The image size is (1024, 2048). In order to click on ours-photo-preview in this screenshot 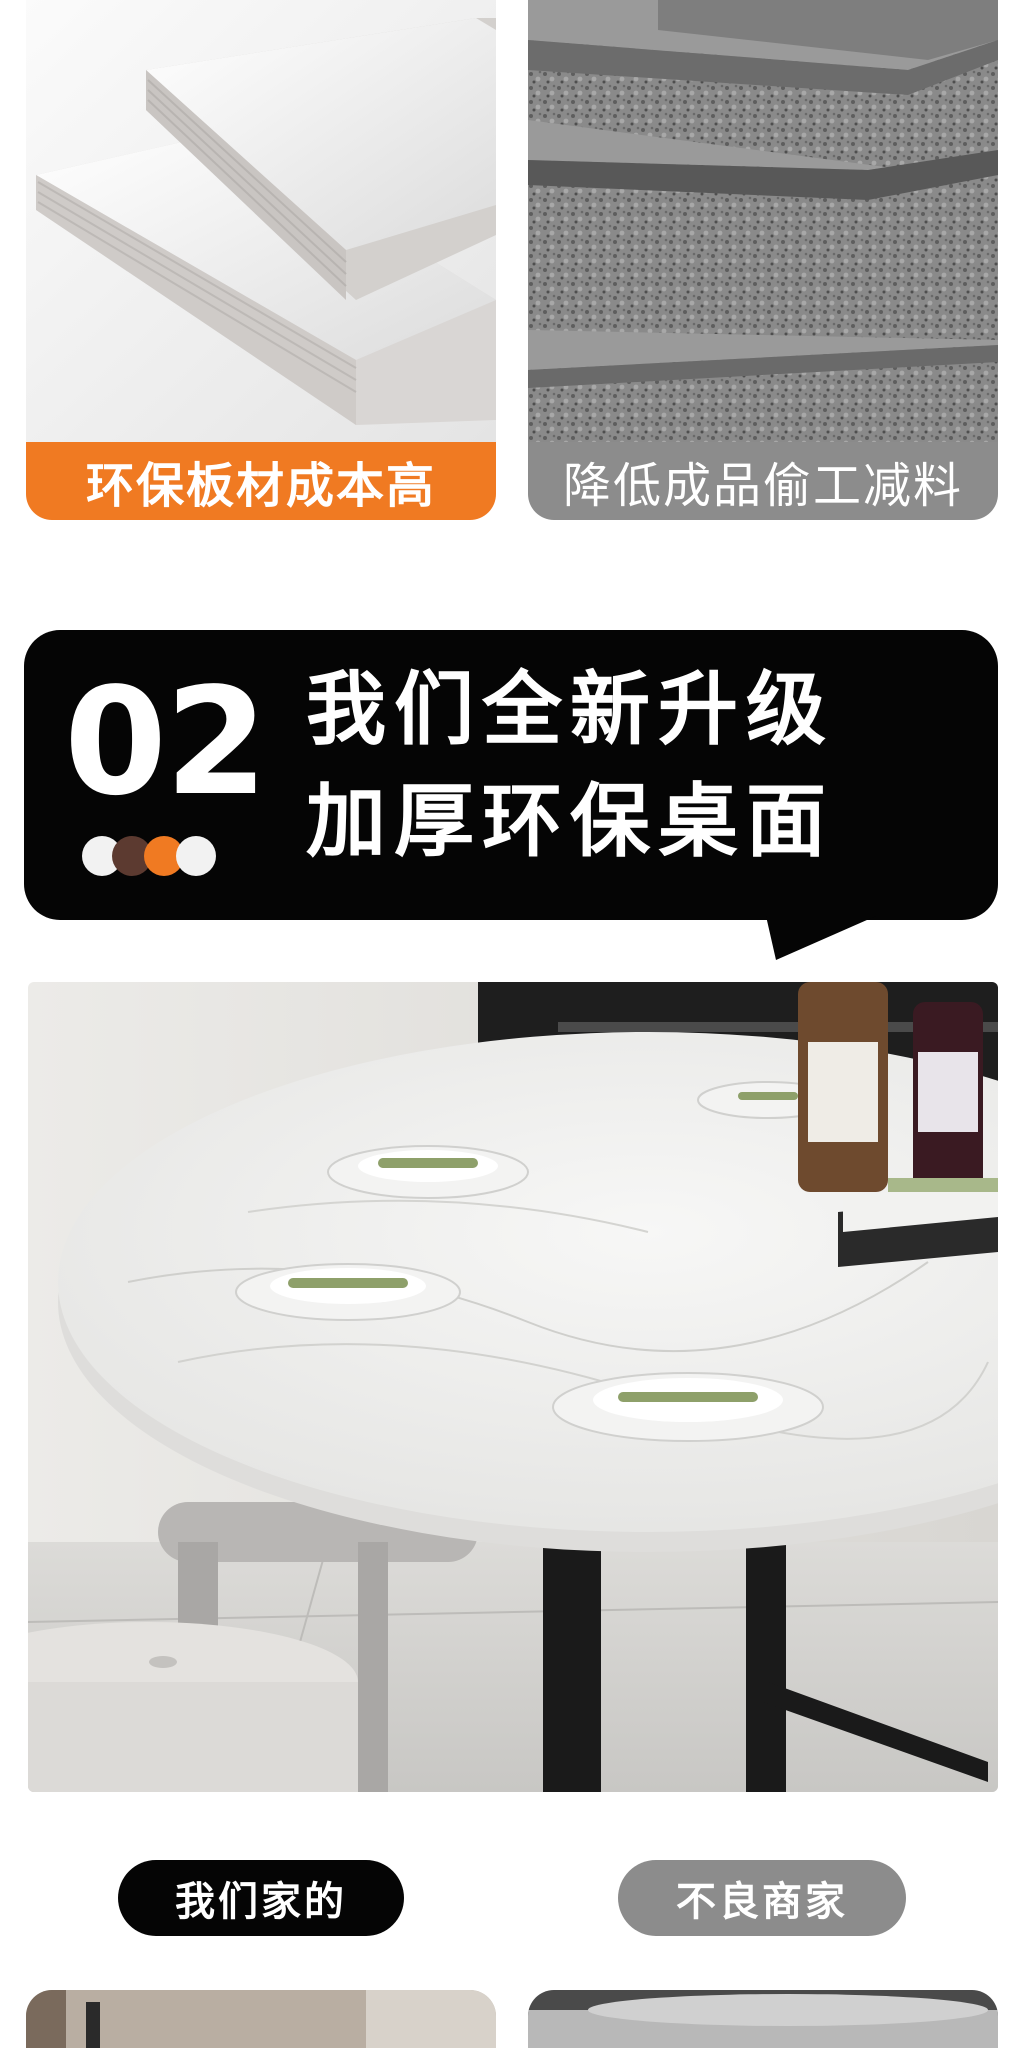, I will do `click(261, 2019)`.